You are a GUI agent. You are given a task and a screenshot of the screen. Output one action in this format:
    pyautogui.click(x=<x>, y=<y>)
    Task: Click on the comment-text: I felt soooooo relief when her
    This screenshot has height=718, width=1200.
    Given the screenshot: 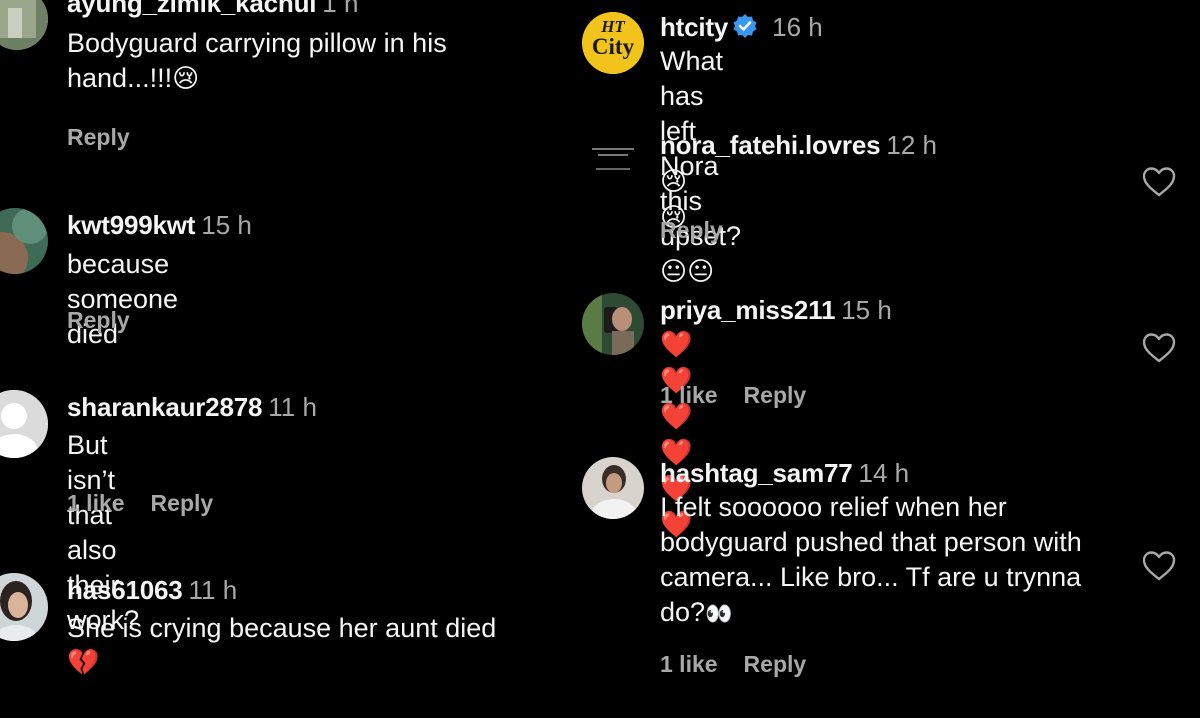 What is the action you would take?
    pyautogui.click(x=833, y=507)
    